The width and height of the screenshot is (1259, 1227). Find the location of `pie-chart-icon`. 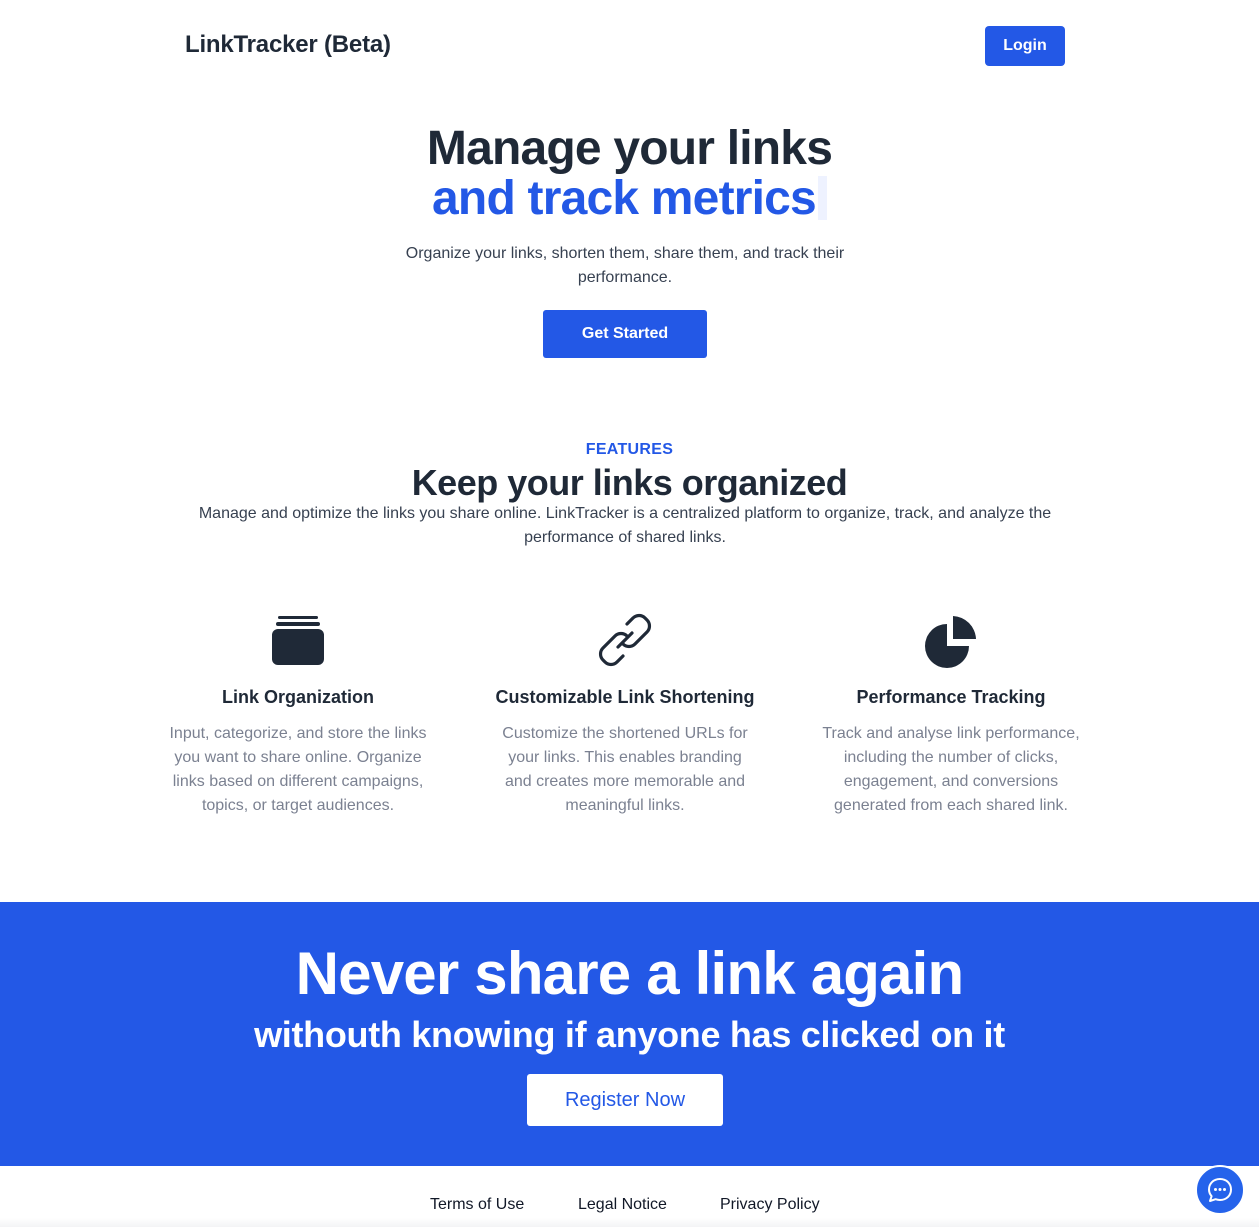

pie-chart-icon is located at coordinates (950, 642).